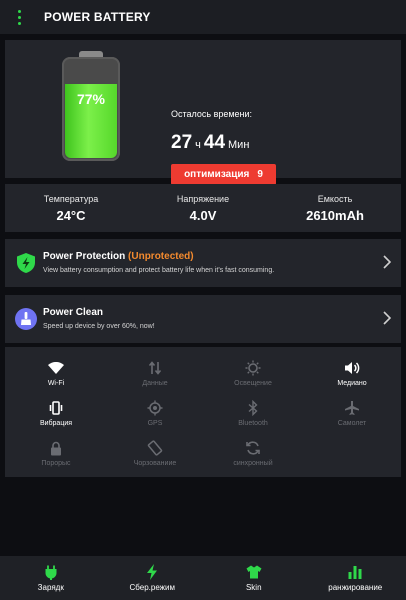 The image size is (406, 600). Describe the element at coordinates (26, 319) in the screenshot. I see `broom-icon` at that location.